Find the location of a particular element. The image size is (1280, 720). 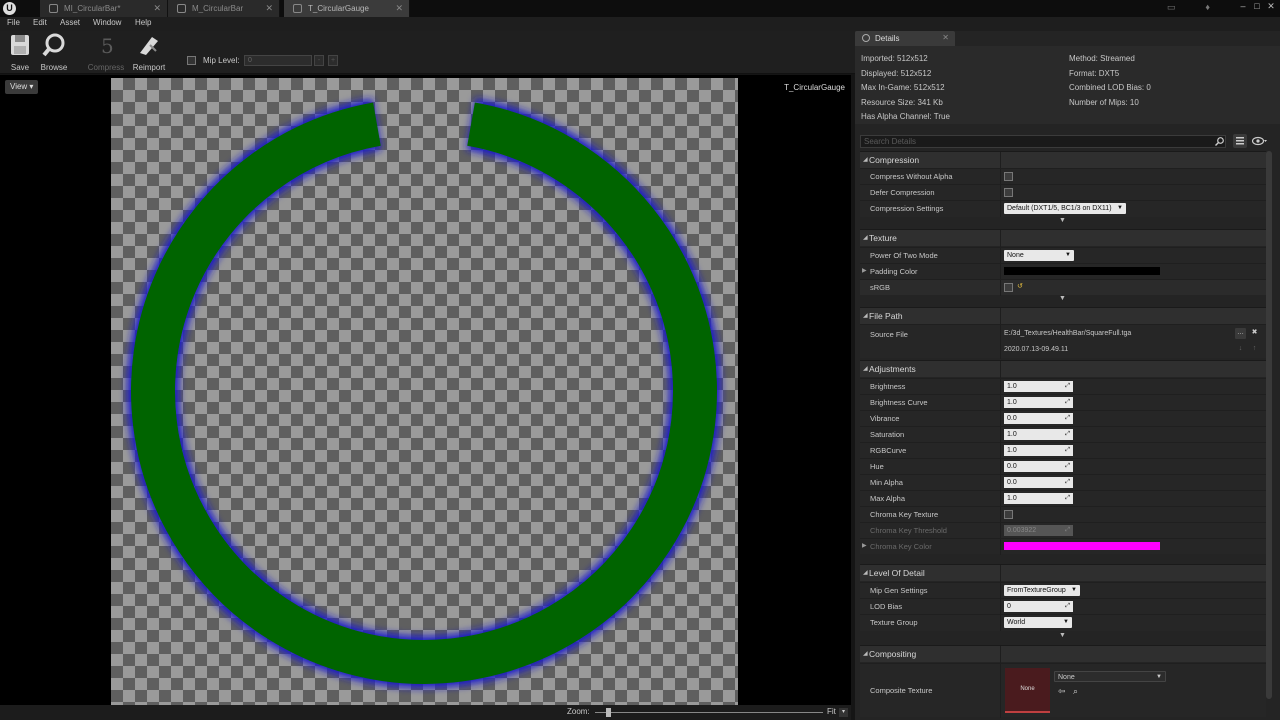

compress-button: 5 Compress is located at coordinates (106, 53).